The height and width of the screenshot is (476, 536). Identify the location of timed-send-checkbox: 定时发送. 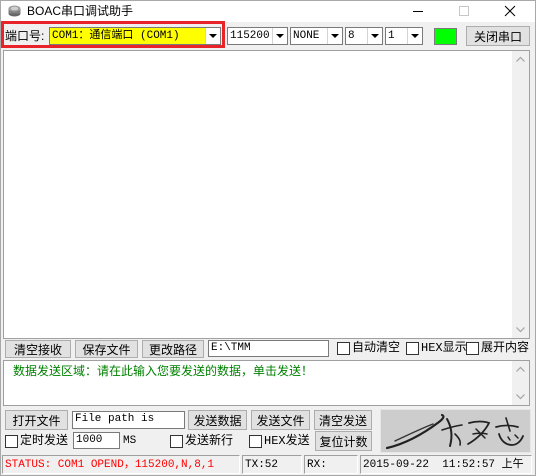
(38, 441).